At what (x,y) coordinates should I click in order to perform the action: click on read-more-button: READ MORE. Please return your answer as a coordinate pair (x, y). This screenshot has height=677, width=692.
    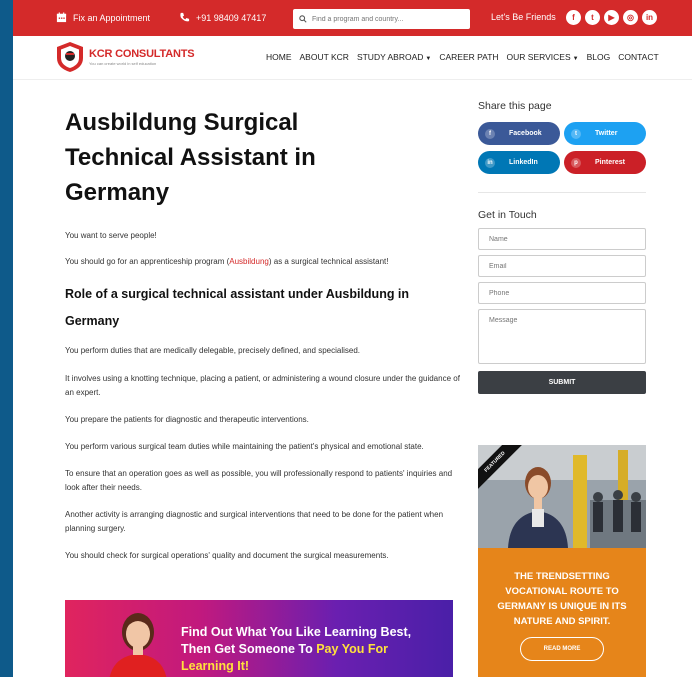
    Looking at the image, I should click on (562, 649).